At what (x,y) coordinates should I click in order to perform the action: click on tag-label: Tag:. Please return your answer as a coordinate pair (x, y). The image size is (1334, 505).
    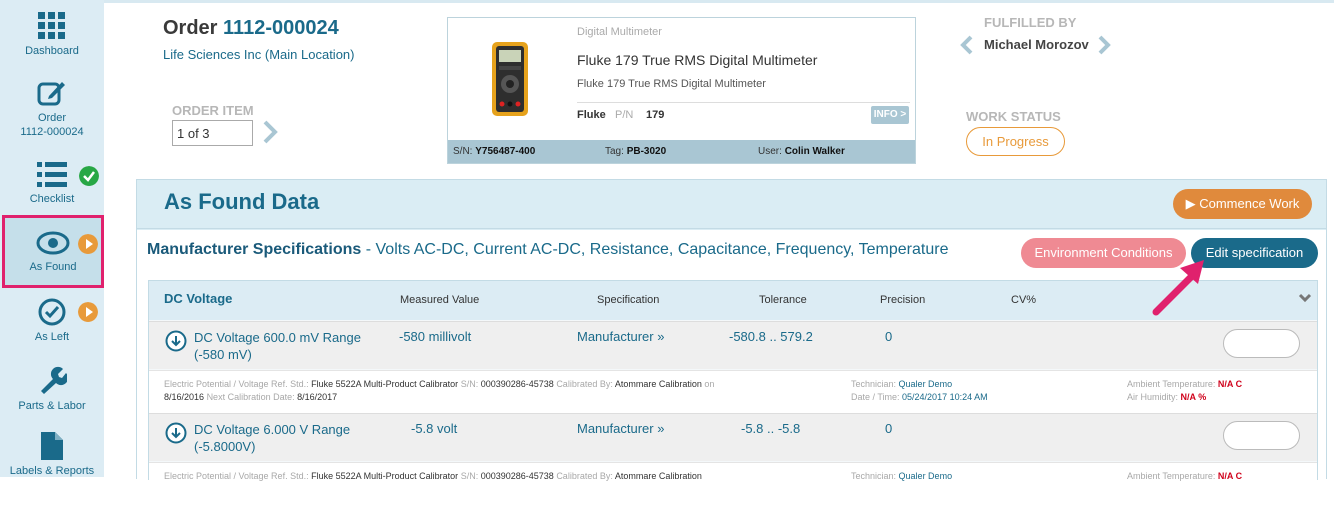
    Looking at the image, I should click on (614, 151).